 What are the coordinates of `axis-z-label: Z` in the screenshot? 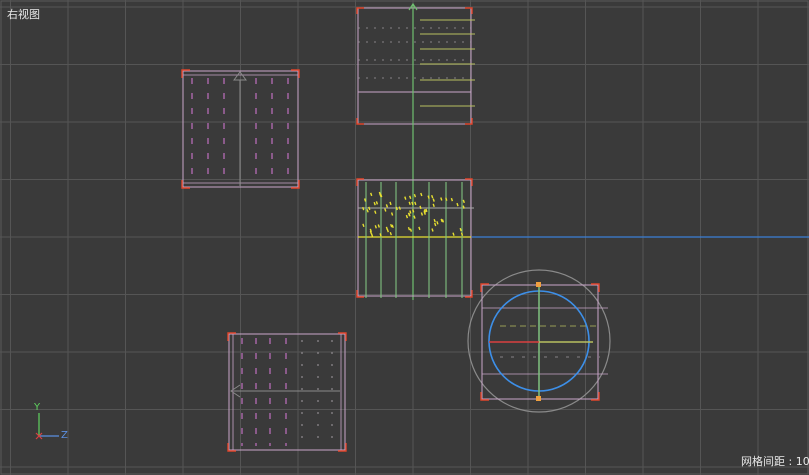 It's located at (64, 435).